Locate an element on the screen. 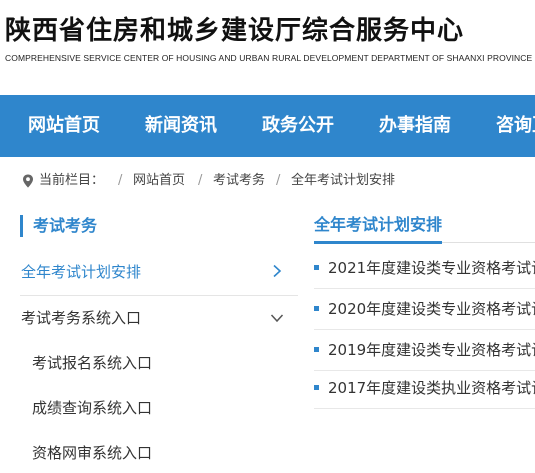 Image resolution: width=535 pixels, height=473 pixels. sidebar-subitem-score-query: 成绩查询系统入口 is located at coordinates (149, 408).